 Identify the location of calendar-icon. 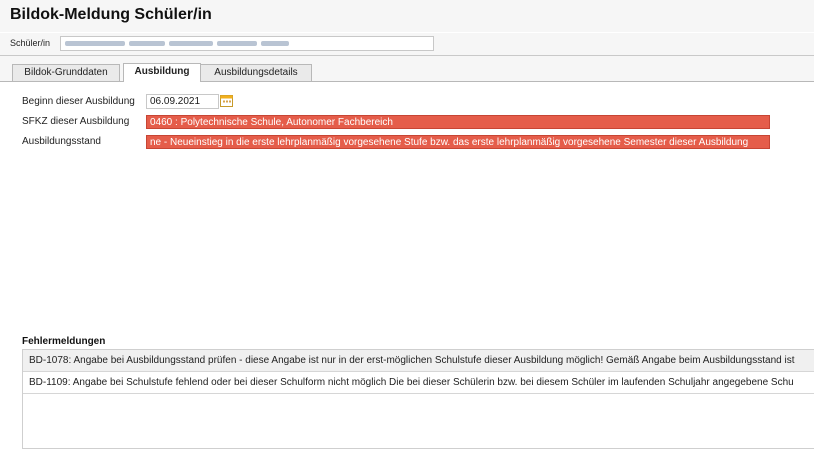
(226, 100).